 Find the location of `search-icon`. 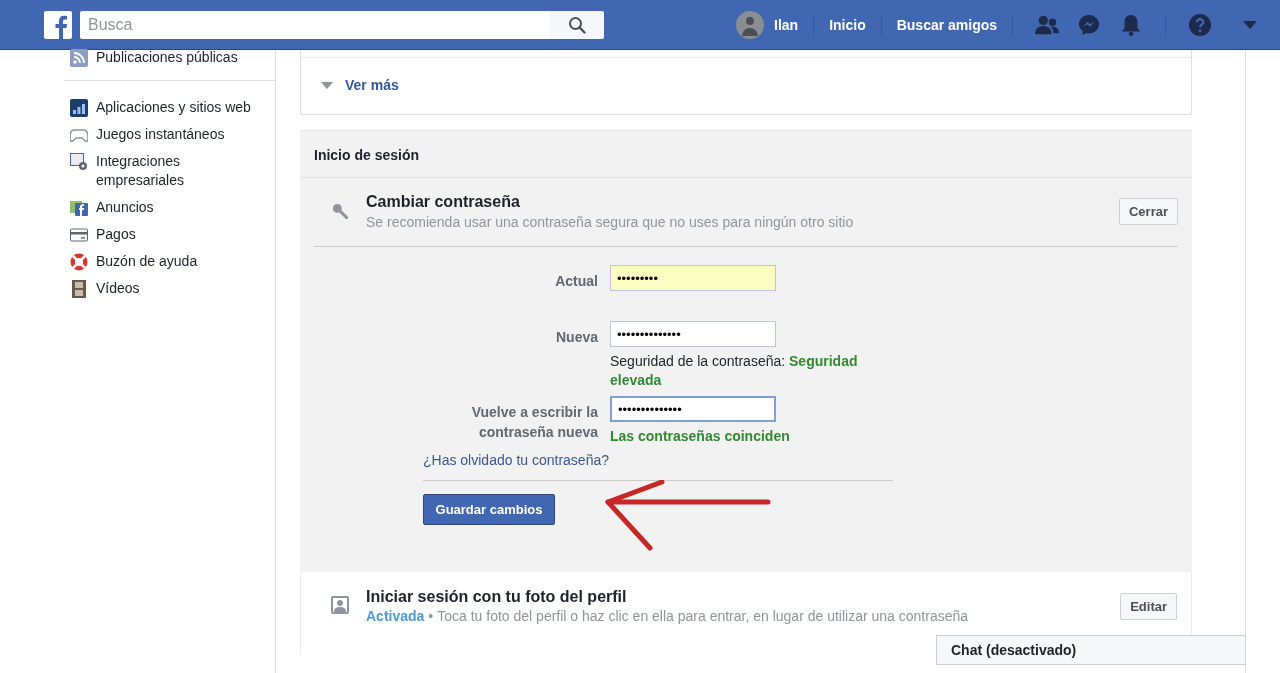

search-icon is located at coordinates (577, 24).